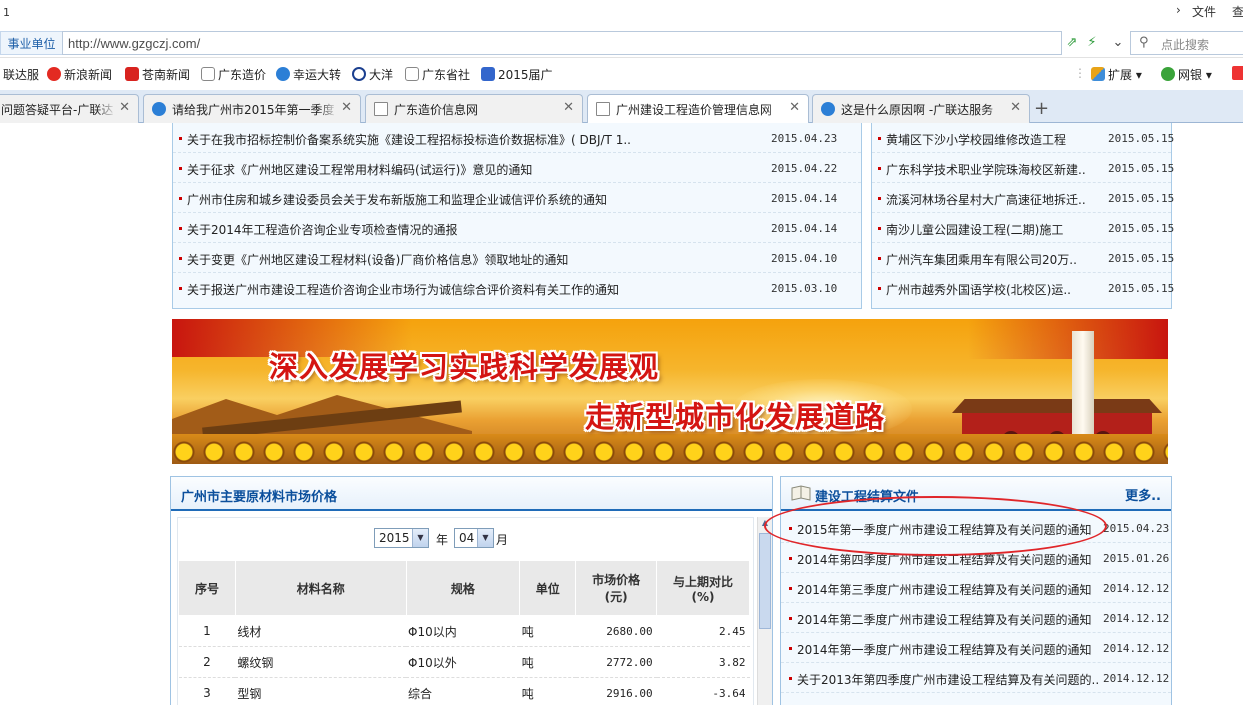  I want to click on banner-slogan-line1: 深入发展学习实践科学发展观, so click(464, 367).